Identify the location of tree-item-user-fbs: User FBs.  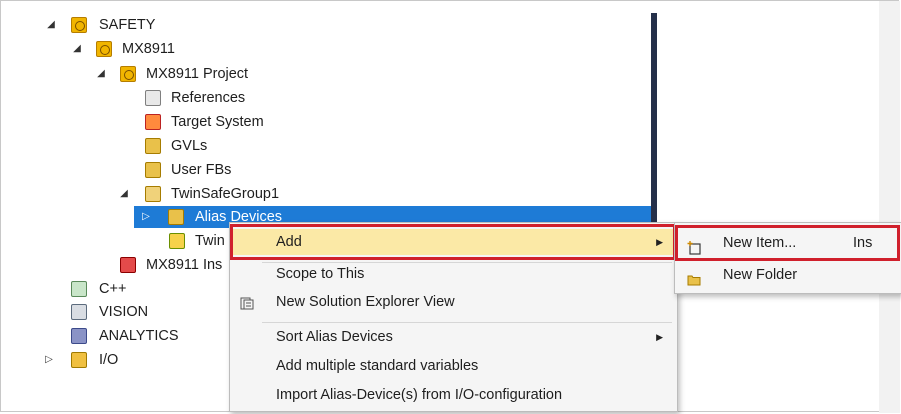
(321, 170).